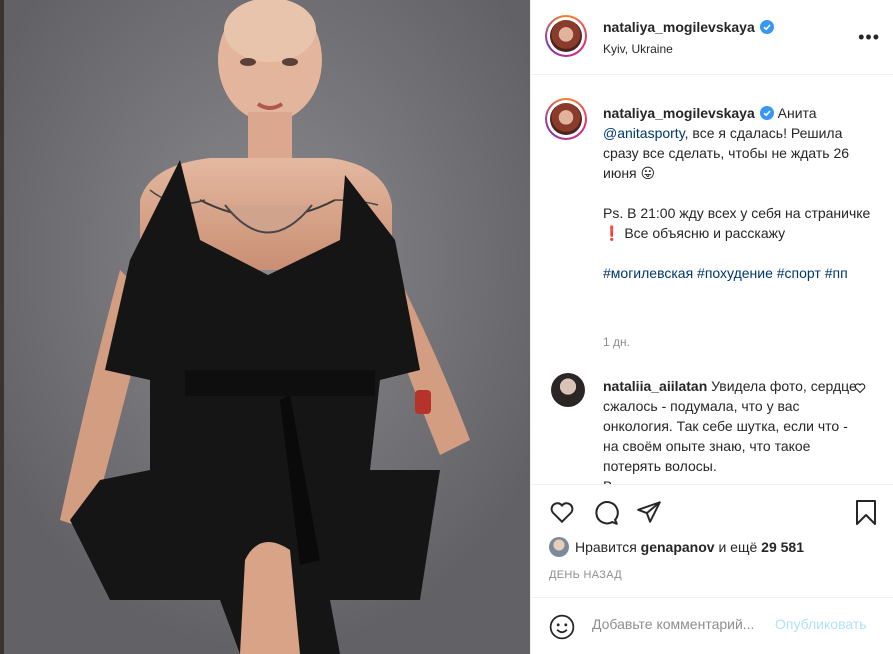  Describe the element at coordinates (688, 27) in the screenshot. I see `author-username: nataliya_mogilevskaya` at that location.